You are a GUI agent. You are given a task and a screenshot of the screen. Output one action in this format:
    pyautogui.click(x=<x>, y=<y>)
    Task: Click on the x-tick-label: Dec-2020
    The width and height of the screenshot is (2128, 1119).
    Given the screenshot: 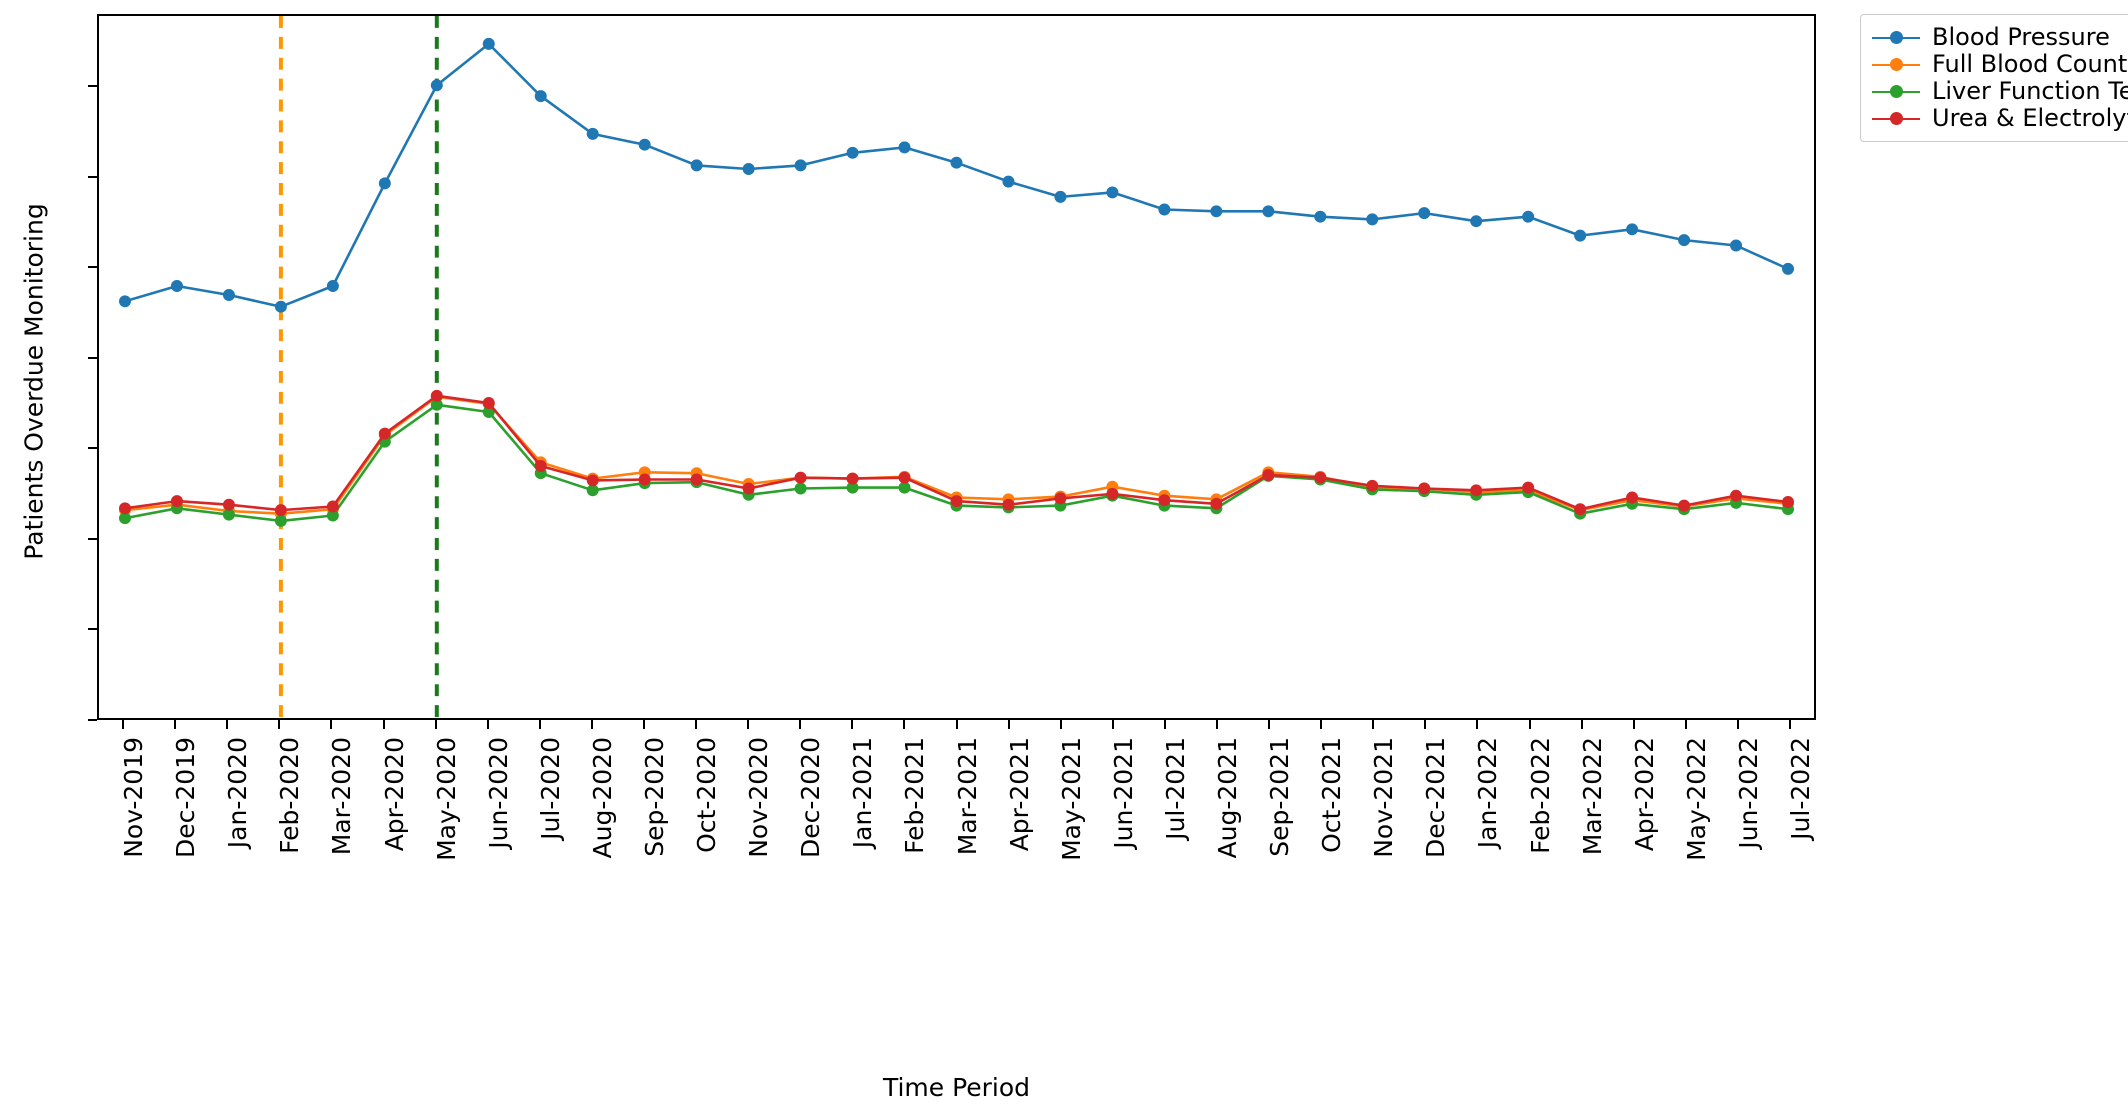 What is the action you would take?
    pyautogui.click(x=811, y=798)
    